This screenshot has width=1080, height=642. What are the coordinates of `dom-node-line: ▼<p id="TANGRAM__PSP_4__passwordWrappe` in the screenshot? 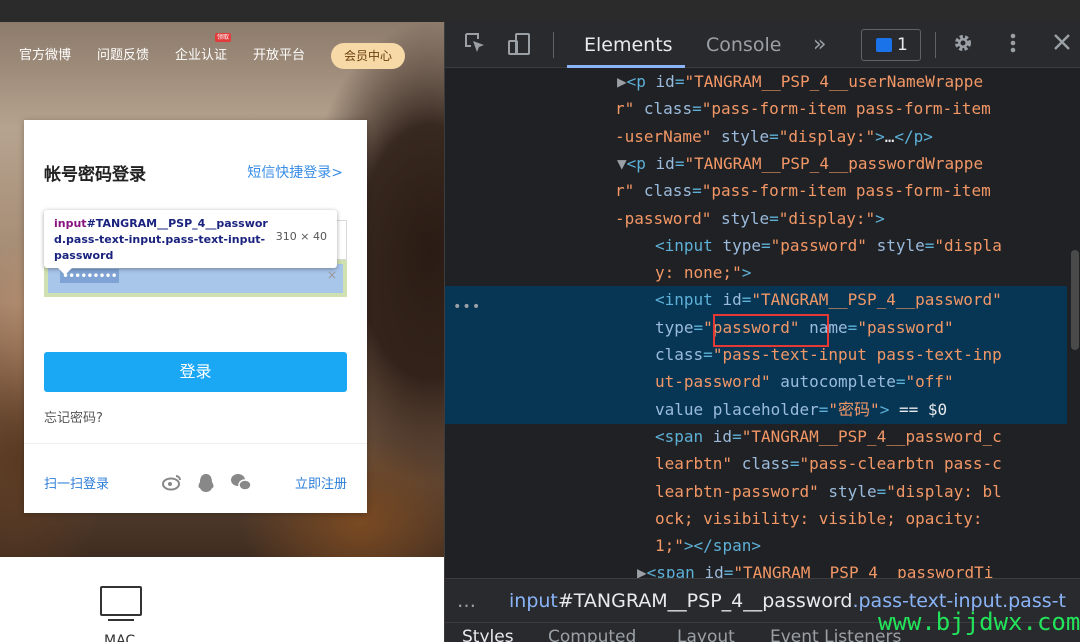 It's located at (842, 163).